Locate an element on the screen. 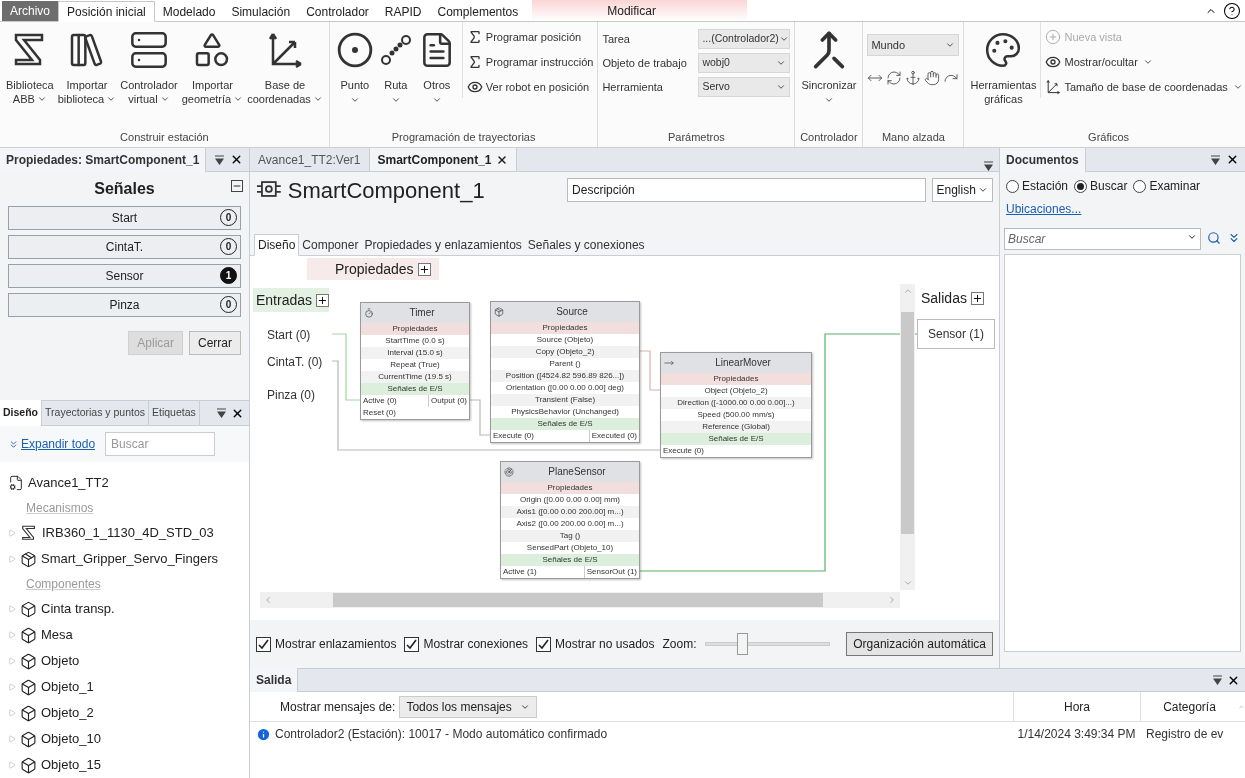  message-row: Controlador2 (Estación): 10017 - Modo automático confirmado 1/14/2024 3:49:34 PM Registro de ev is located at coordinates (747, 734).